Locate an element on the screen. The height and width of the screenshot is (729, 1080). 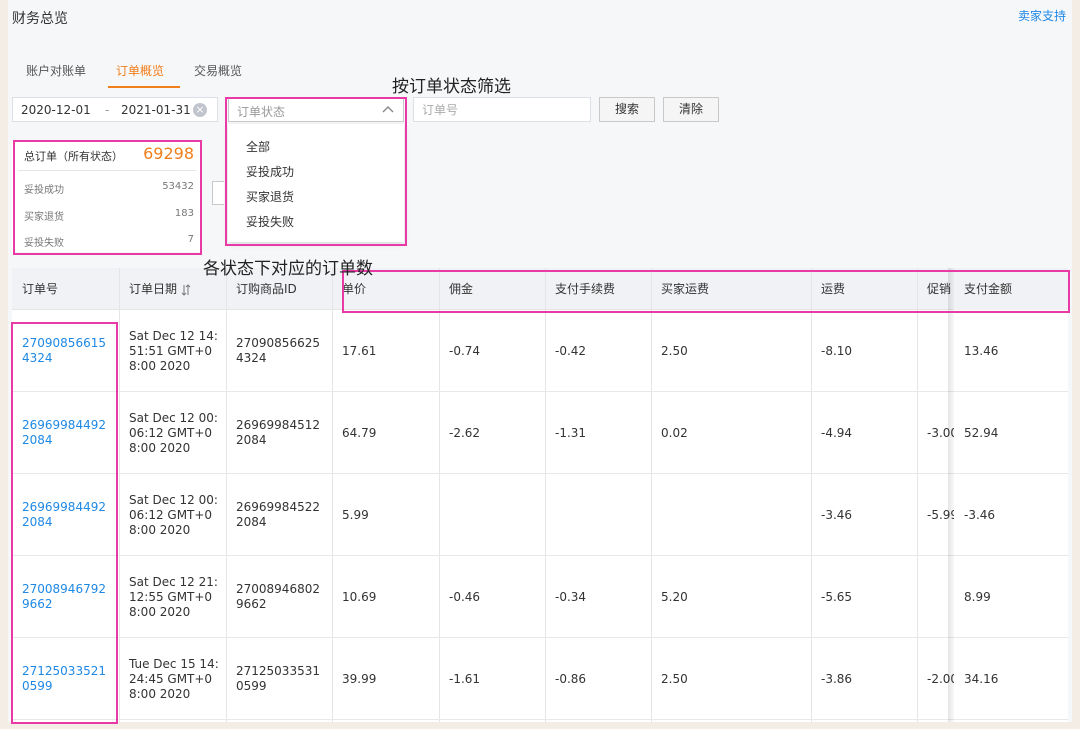
total-orders-value: 69298 is located at coordinates (168, 153).